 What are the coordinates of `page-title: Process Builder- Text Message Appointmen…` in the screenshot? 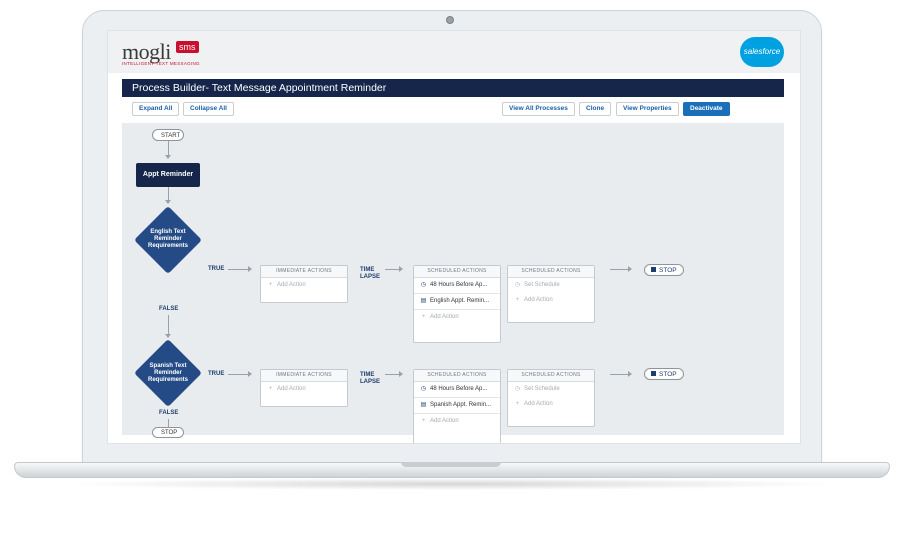 It's located at (453, 88).